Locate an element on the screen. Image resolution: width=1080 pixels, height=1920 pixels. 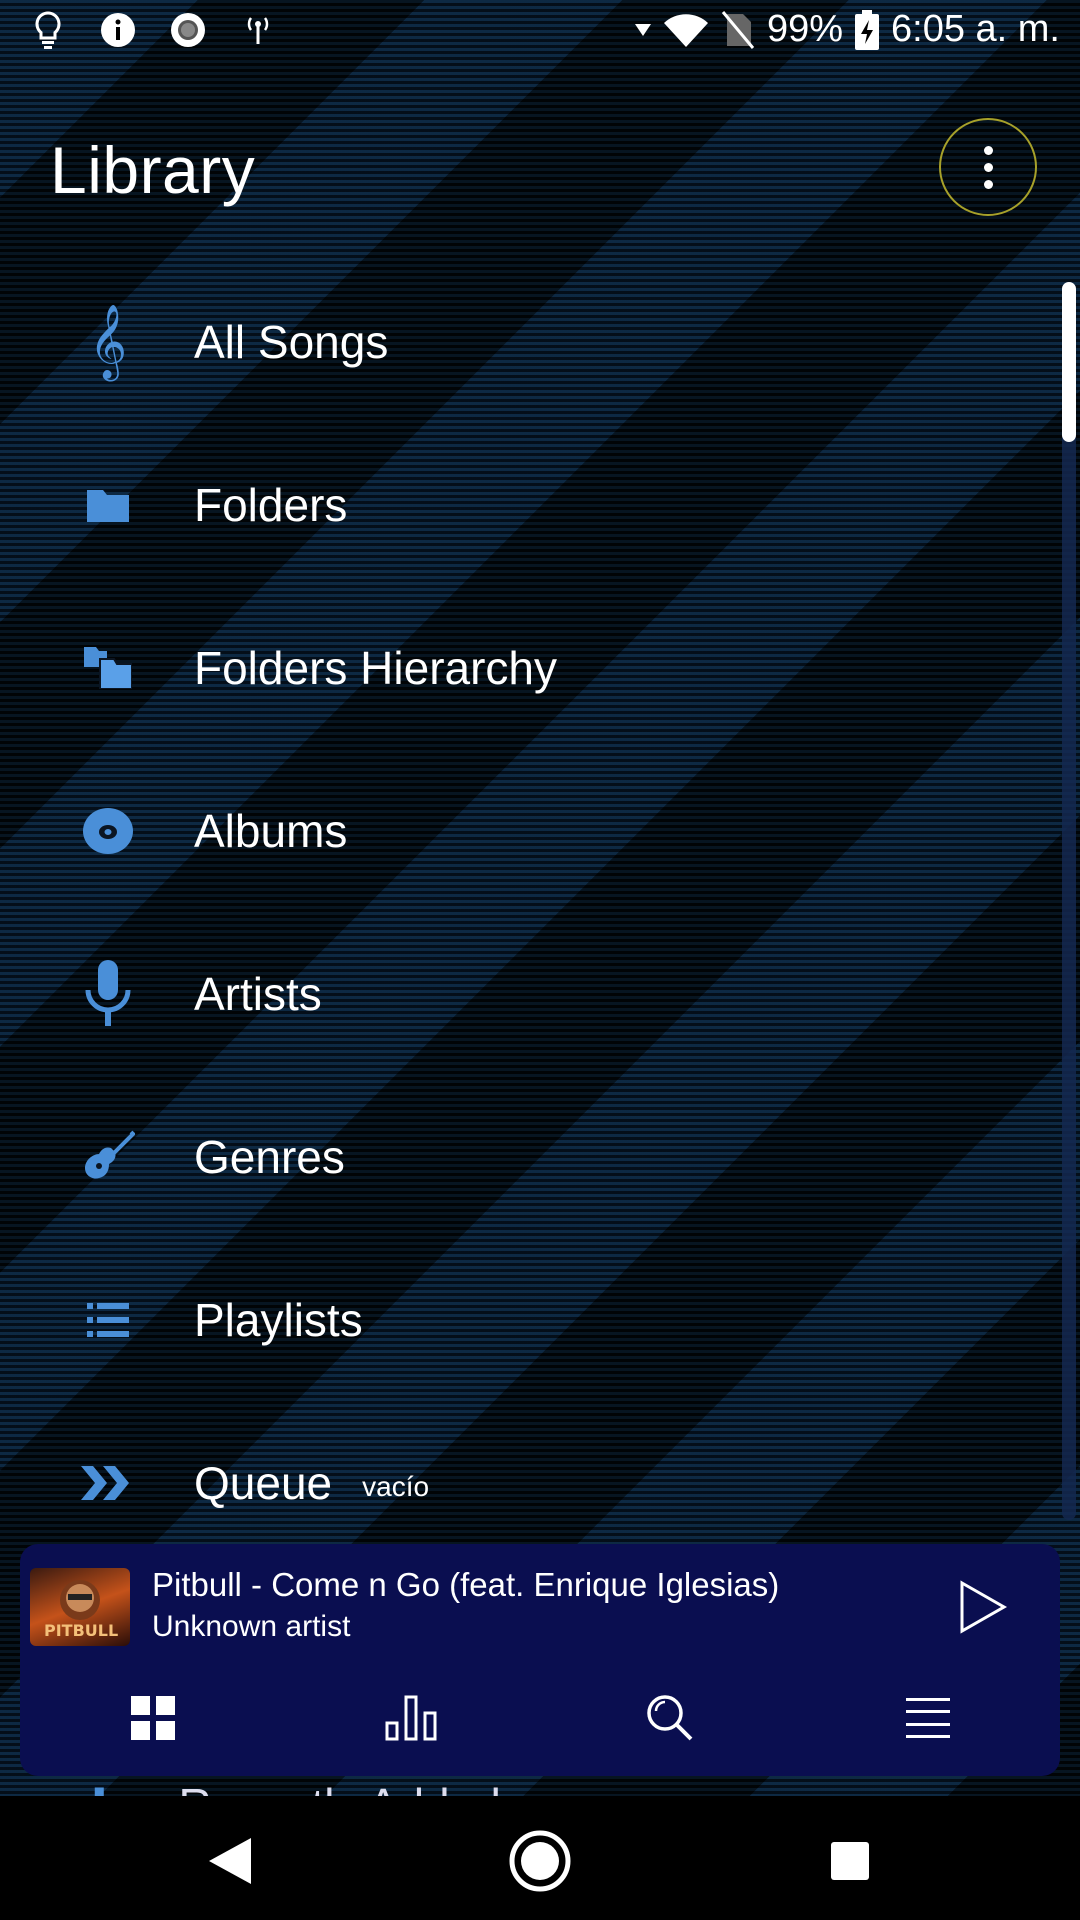
list-icon is located at coordinates (108, 1320).